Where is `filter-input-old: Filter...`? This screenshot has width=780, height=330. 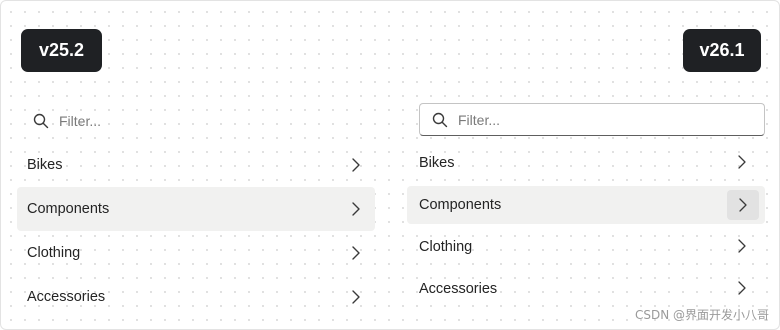 filter-input-old: Filter... is located at coordinates (196, 121).